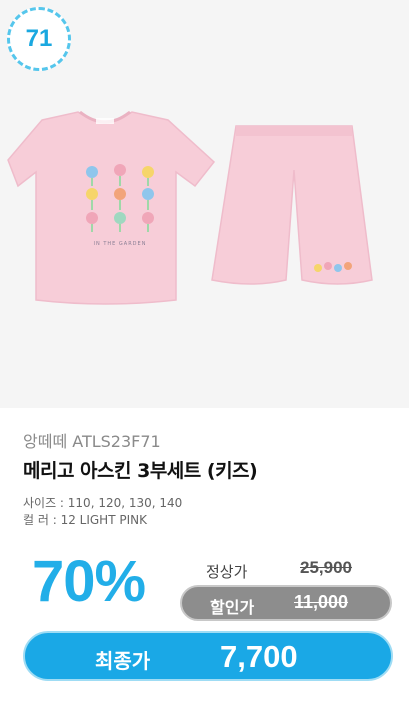  What do you see at coordinates (120, 244) in the screenshot?
I see `tshirt-print-text: IN THE GARDEN` at bounding box center [120, 244].